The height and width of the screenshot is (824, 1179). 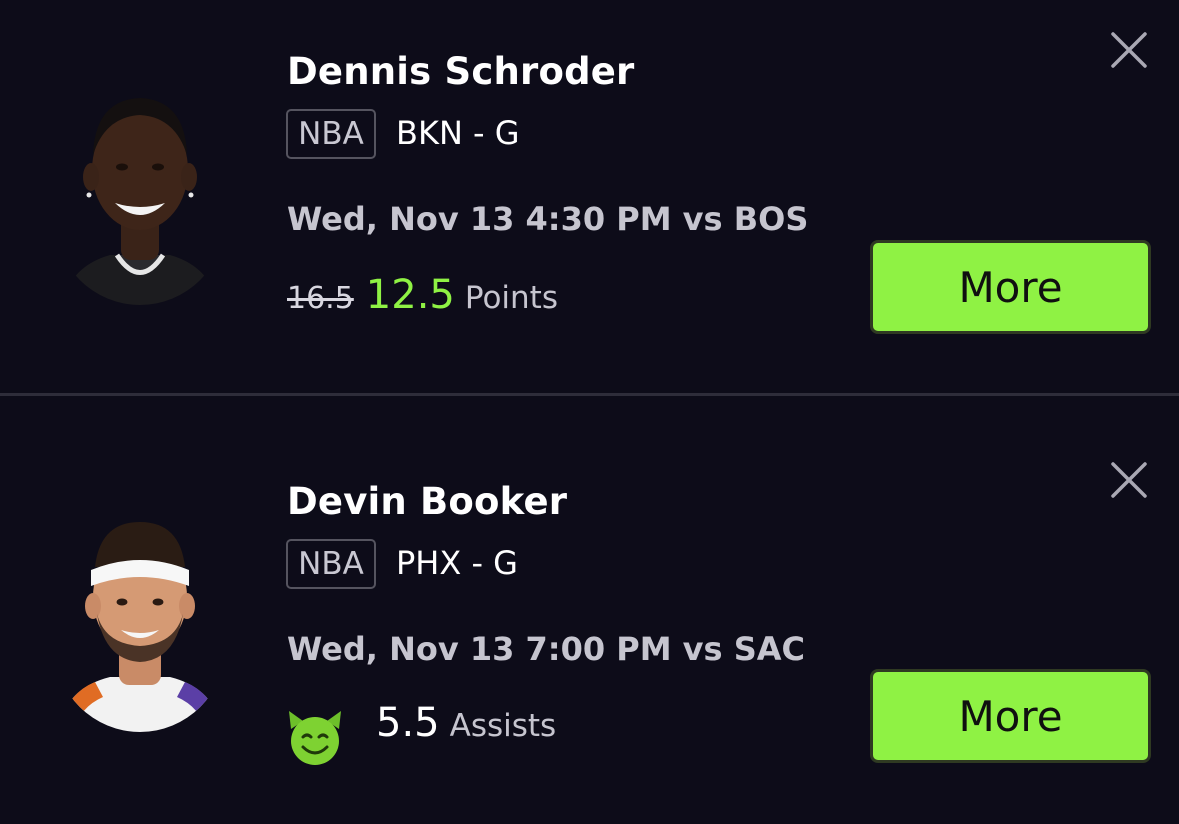 I want to click on projection-line: 5.5 Assists, so click(x=466, y=730).